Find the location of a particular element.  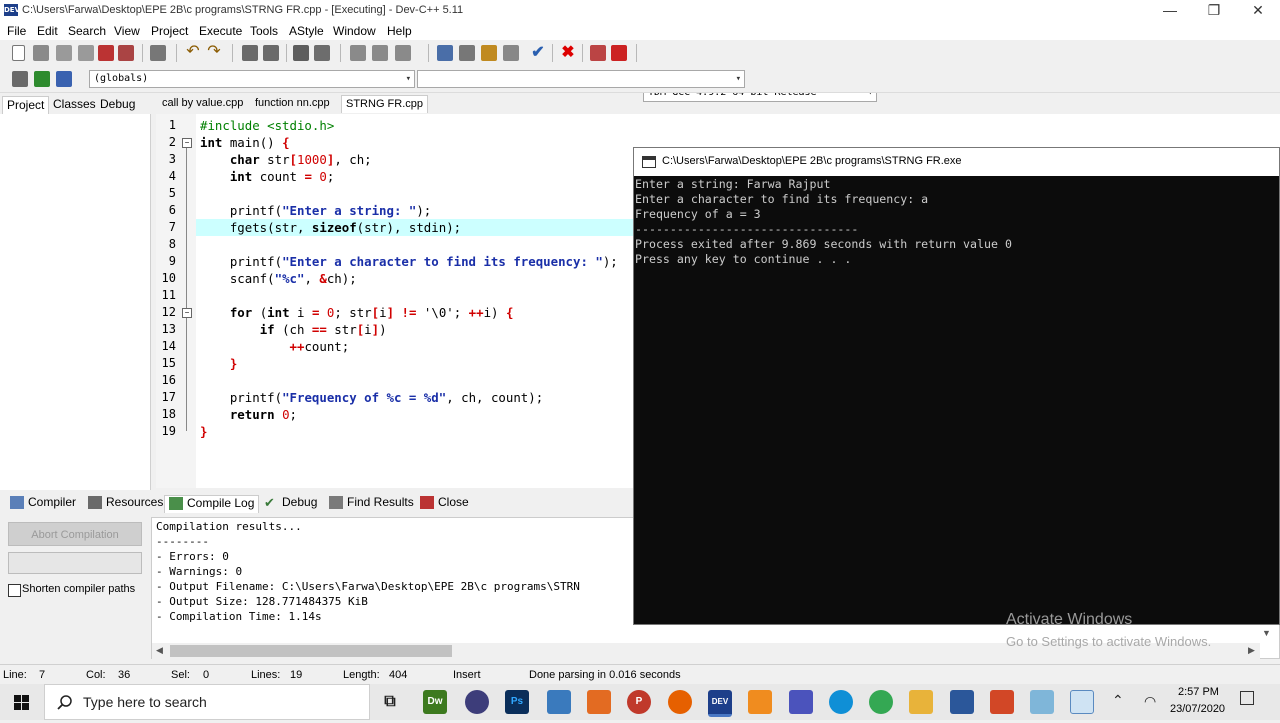

bookmark-icon is located at coordinates (322, 53).